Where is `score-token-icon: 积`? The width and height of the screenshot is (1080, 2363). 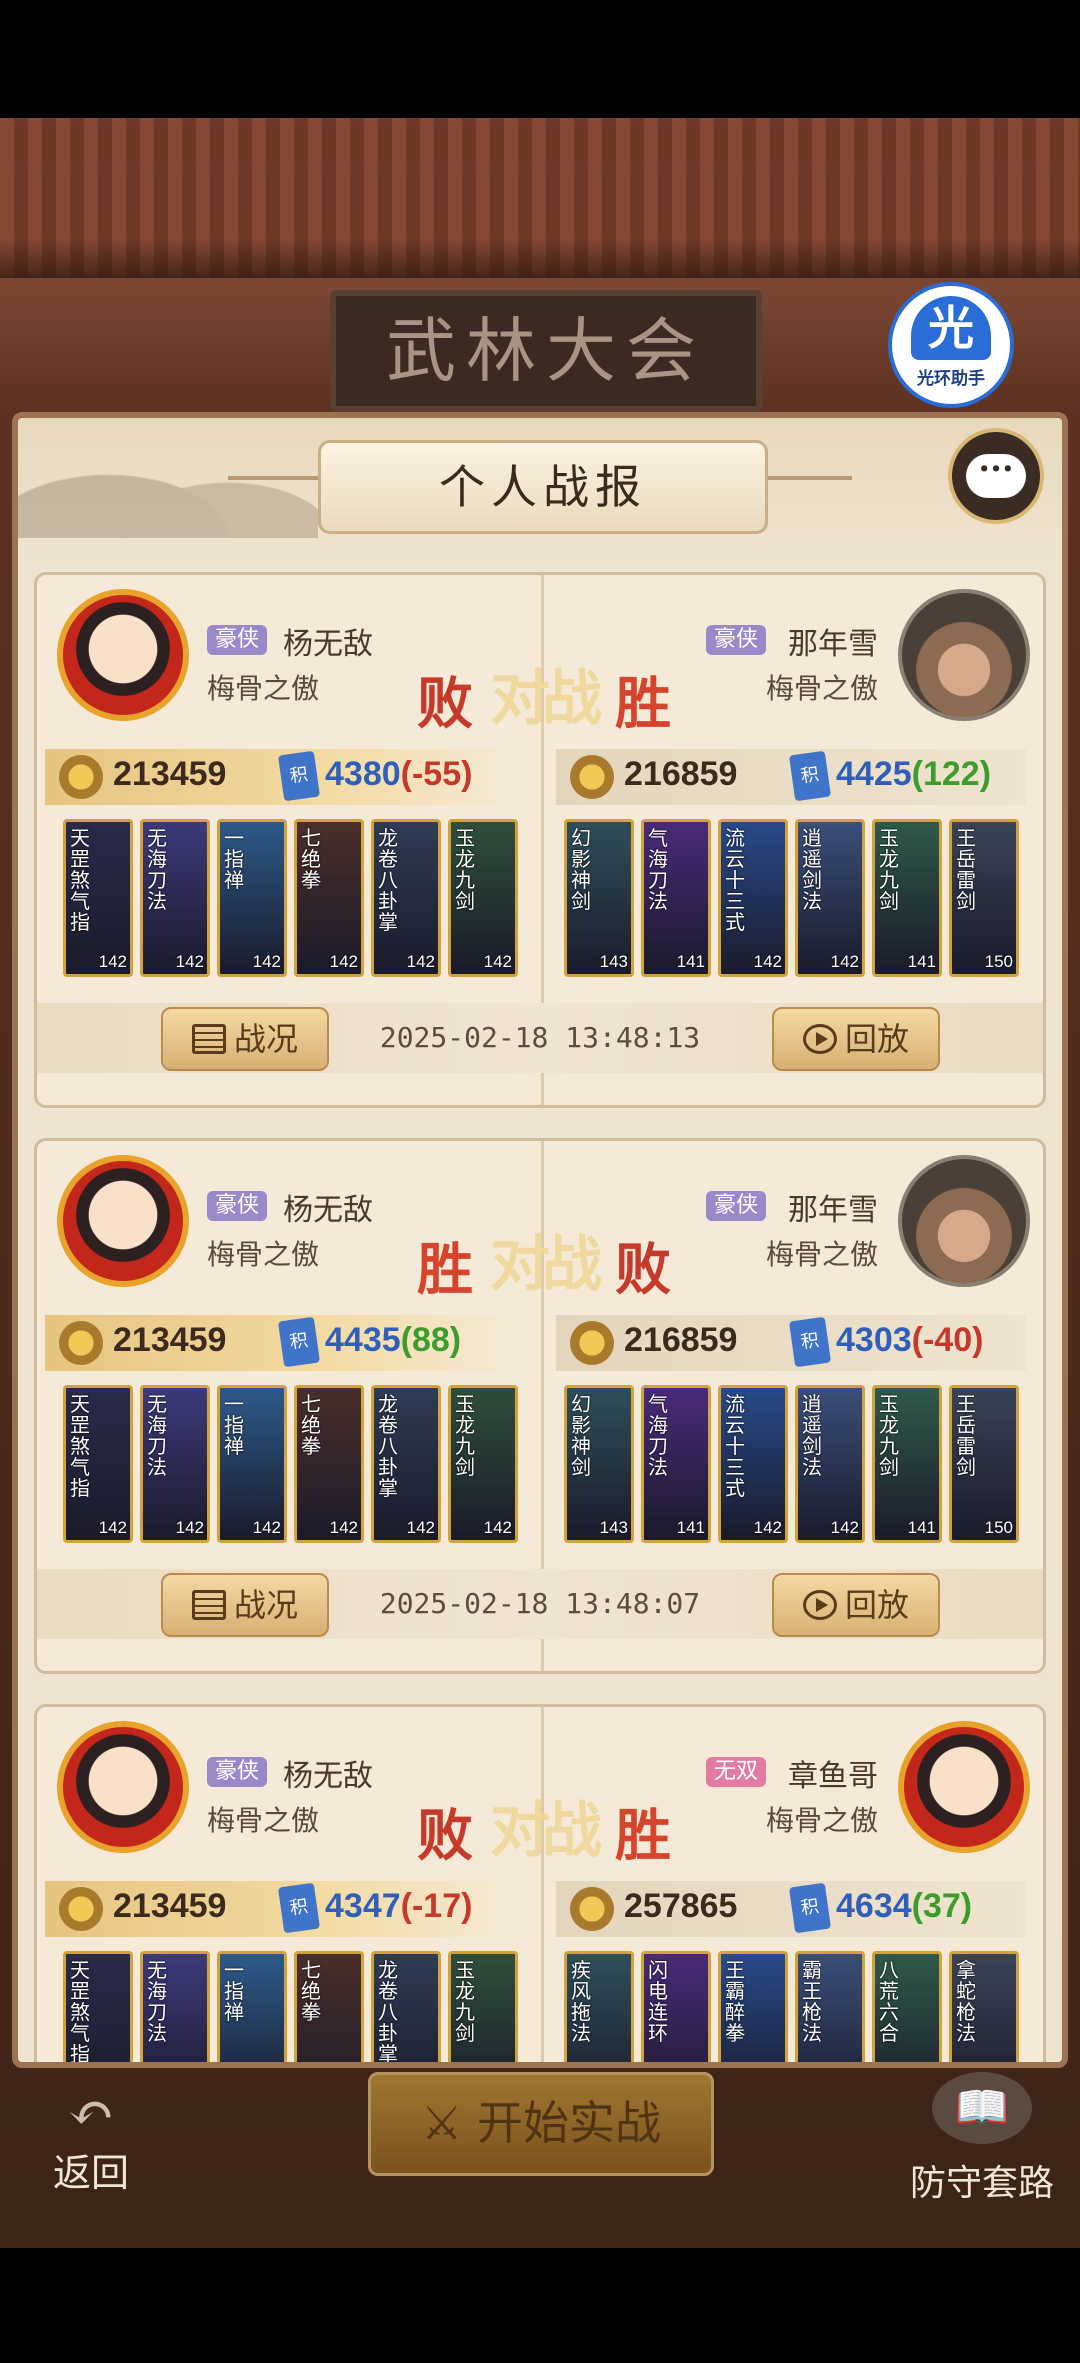 score-token-icon: 积 is located at coordinates (810, 776).